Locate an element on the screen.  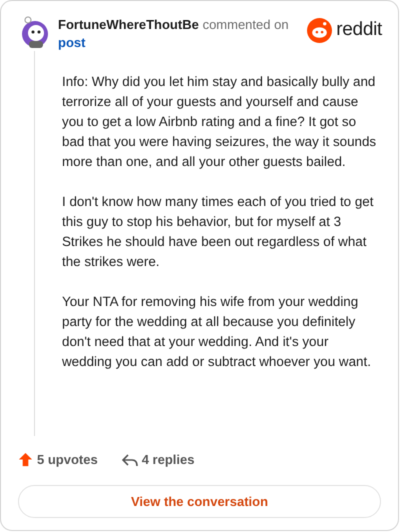
comment-paragraph: I don't know how many times each of you tried to get this guy to stop his behavior, but for myself at 3 Strikes he should have been out regardless of what the strikes were. is located at coordinates (218, 232).